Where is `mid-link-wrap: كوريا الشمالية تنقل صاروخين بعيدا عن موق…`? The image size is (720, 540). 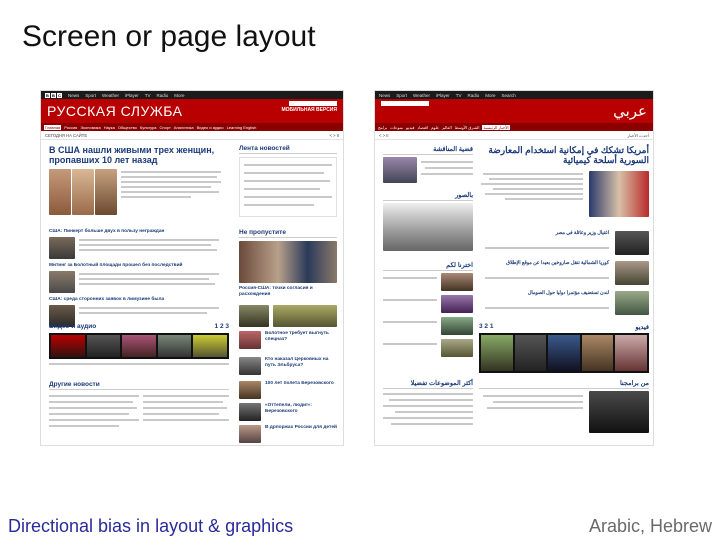
mid-link-wrap: كوريا الشمالية تنقل صاروخين بعيدا عن موق… is located at coordinates (544, 264).